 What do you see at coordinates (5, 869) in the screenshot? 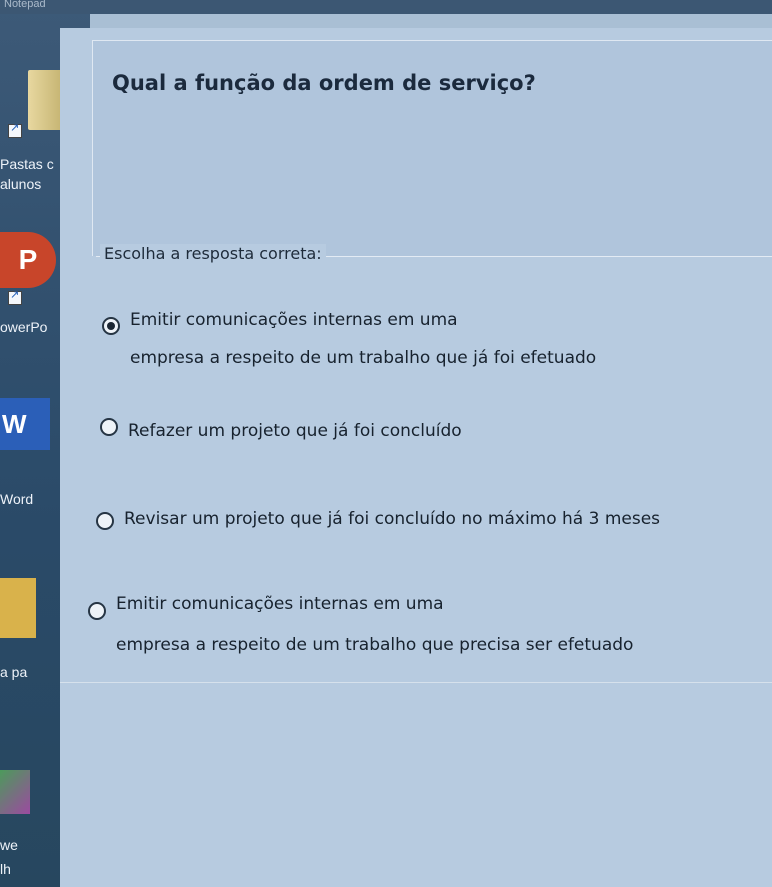
I see `desktop-label-lh: lh` at bounding box center [5, 869].